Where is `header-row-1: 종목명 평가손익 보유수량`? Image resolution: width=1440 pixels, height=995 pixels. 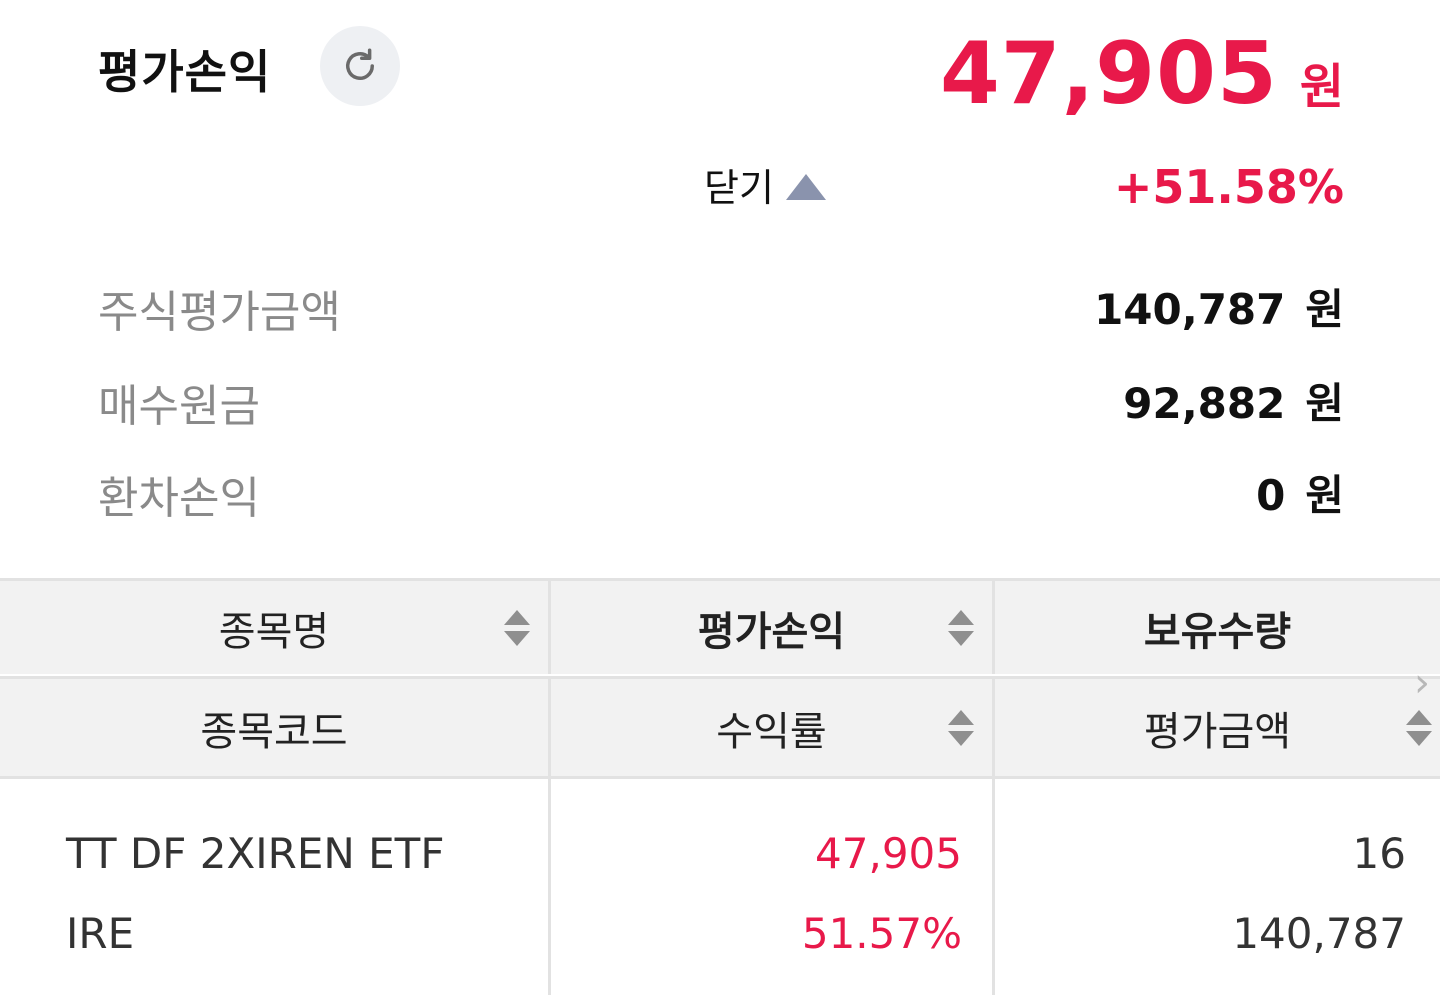
header-row-1: 종목명 평가손익 보유수량 is located at coordinates (720, 626).